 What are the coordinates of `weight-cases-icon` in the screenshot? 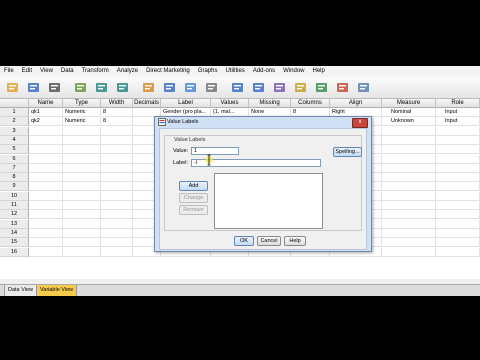 It's located at (300, 87).